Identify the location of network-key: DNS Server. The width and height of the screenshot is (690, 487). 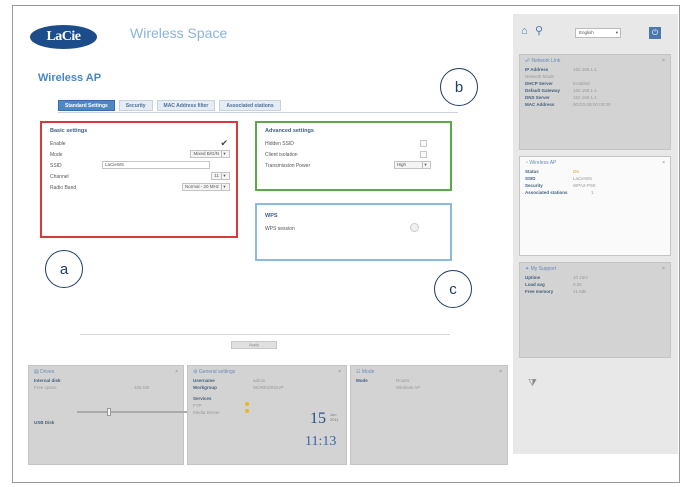
(537, 97).